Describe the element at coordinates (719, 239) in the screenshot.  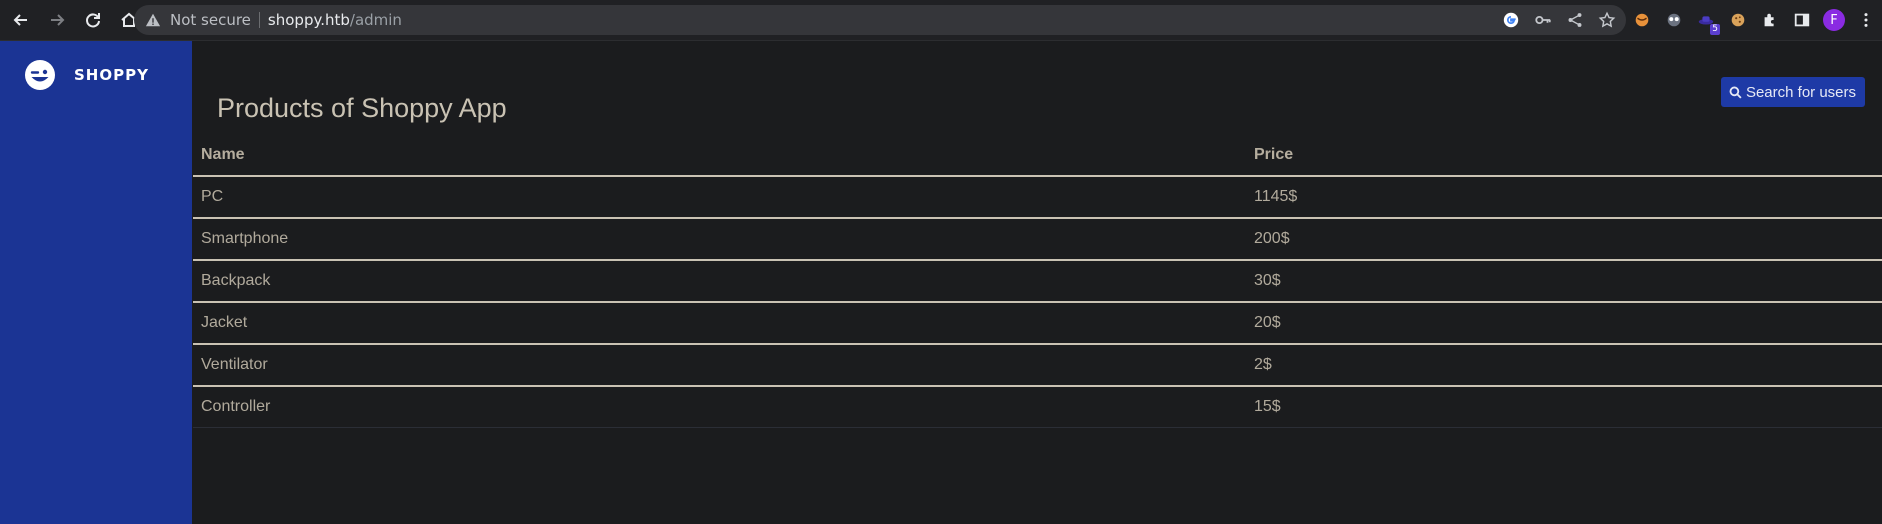
I see `product-name: Smartphone` at that location.